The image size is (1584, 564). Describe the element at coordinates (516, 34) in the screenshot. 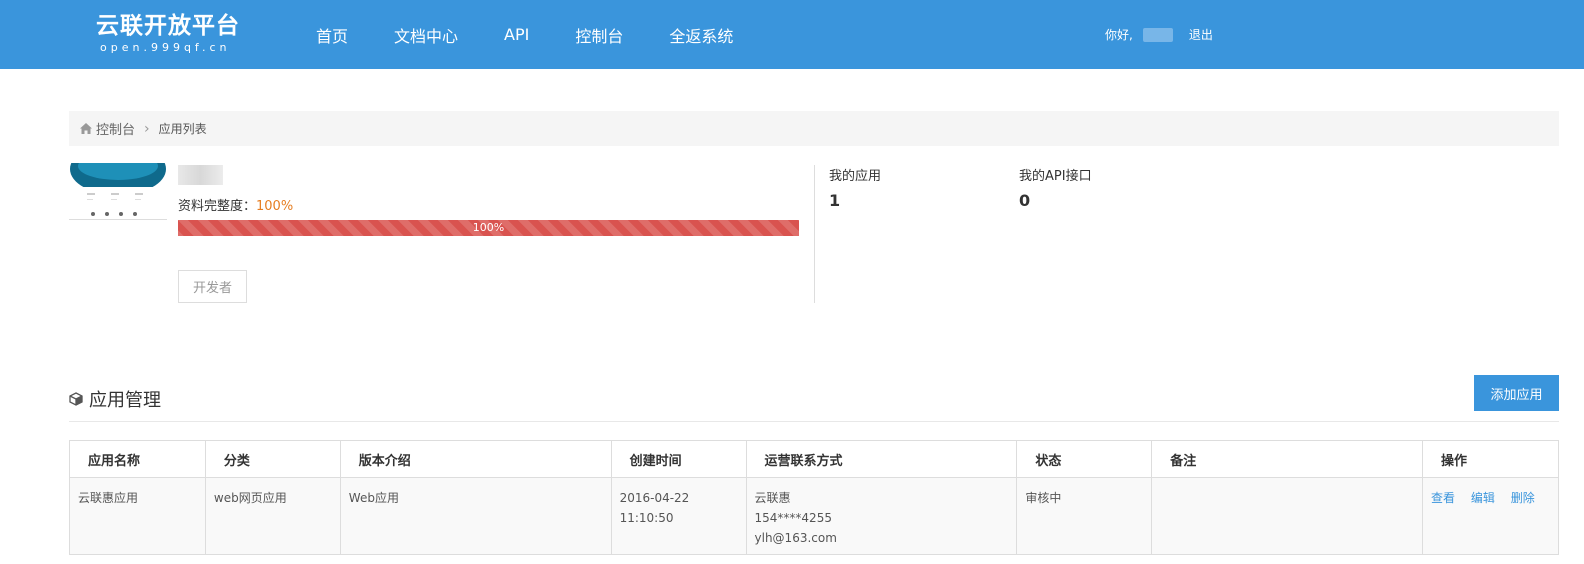

I see `nav-api: API` at that location.